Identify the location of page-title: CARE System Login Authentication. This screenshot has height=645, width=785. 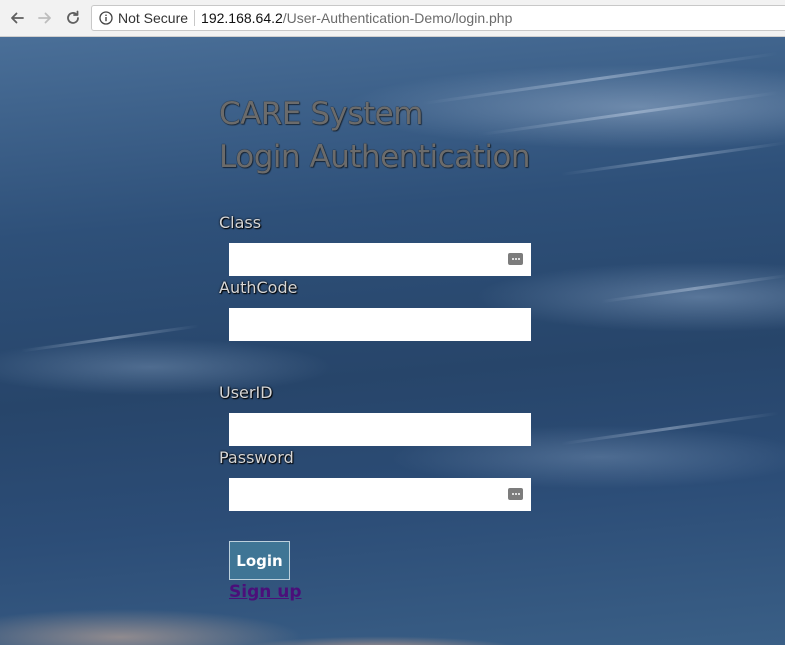
(375, 136).